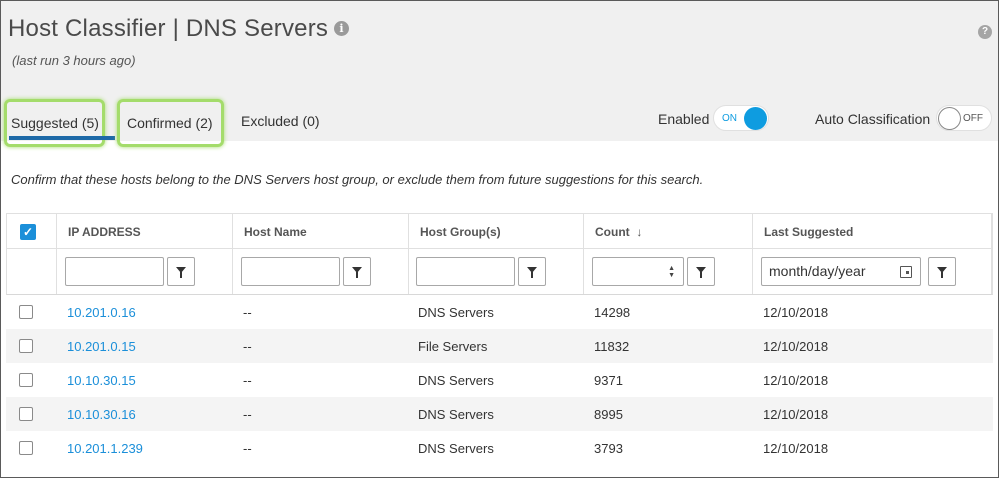 The image size is (999, 478). I want to click on count-cell: 14298, so click(612, 312).